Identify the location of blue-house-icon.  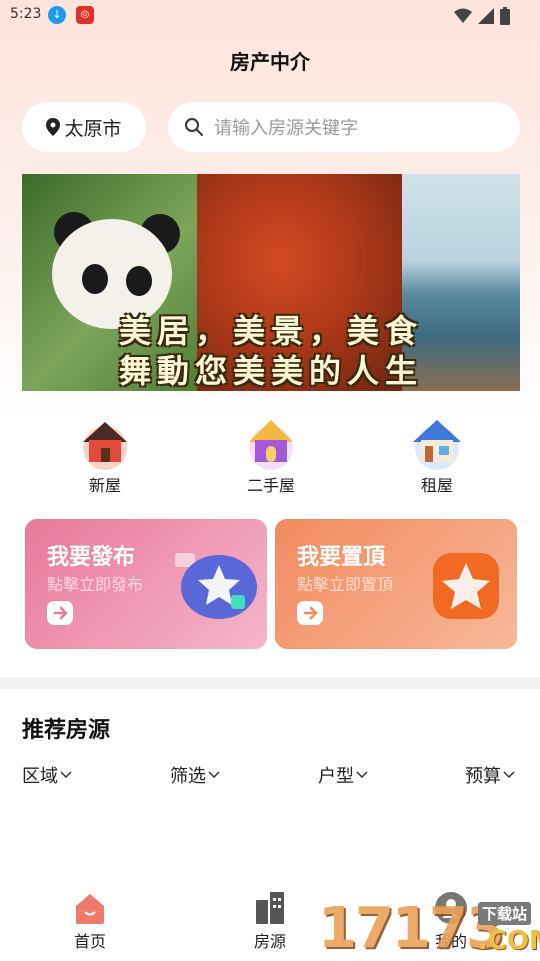
(437, 442).